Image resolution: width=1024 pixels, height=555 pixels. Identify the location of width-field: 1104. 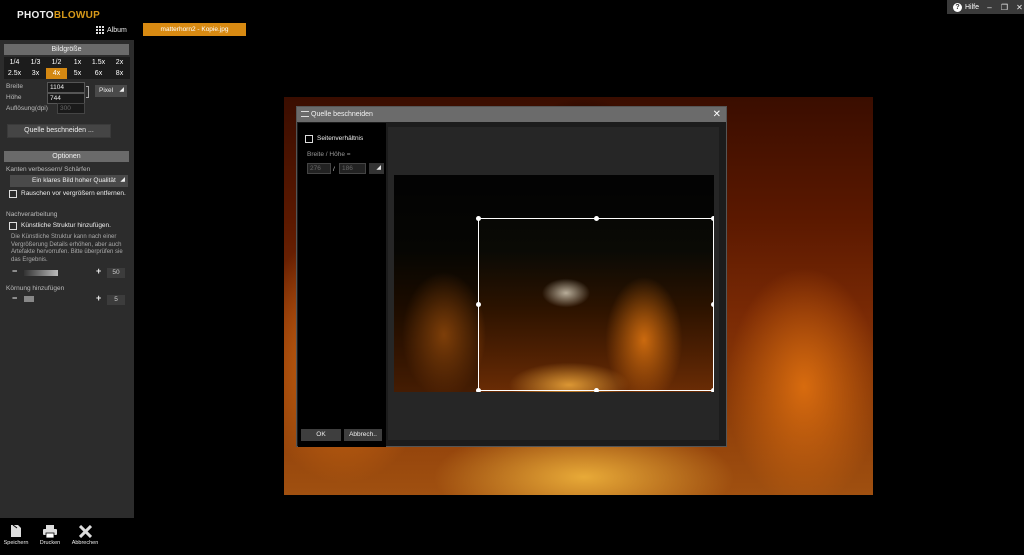
(66, 87).